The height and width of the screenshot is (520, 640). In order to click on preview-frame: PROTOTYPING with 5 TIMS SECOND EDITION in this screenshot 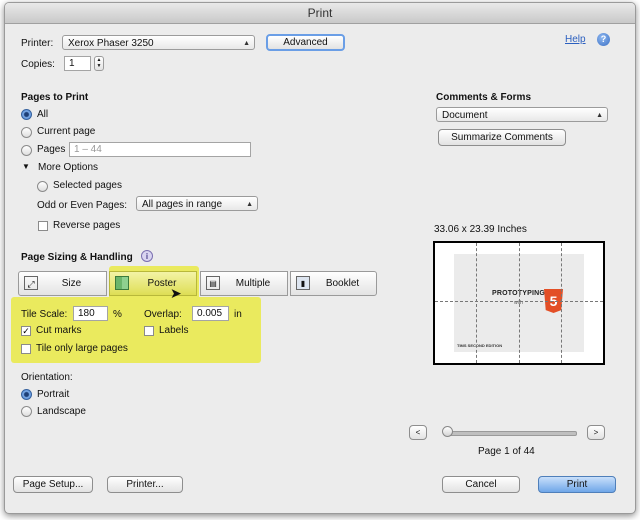, I will do `click(519, 303)`.